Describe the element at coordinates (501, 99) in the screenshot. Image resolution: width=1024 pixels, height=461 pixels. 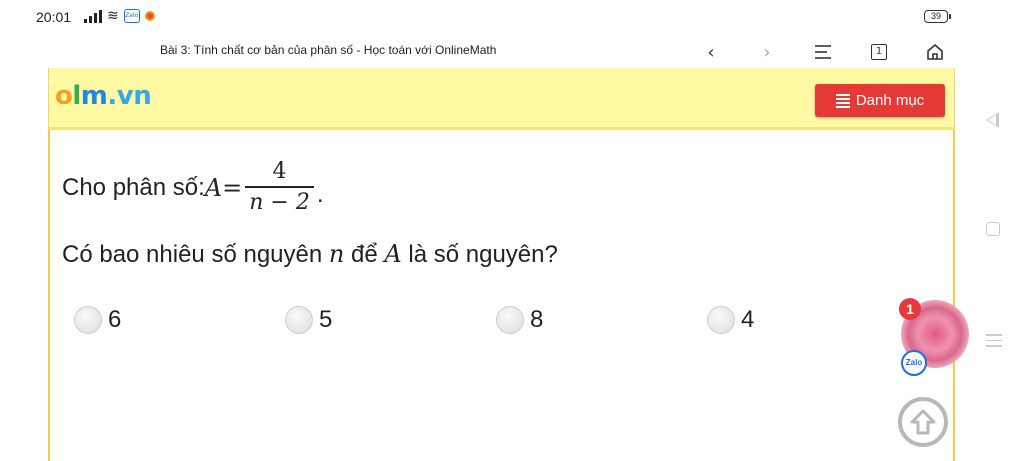
I see `site-header: olm.vn Danh mục` at that location.